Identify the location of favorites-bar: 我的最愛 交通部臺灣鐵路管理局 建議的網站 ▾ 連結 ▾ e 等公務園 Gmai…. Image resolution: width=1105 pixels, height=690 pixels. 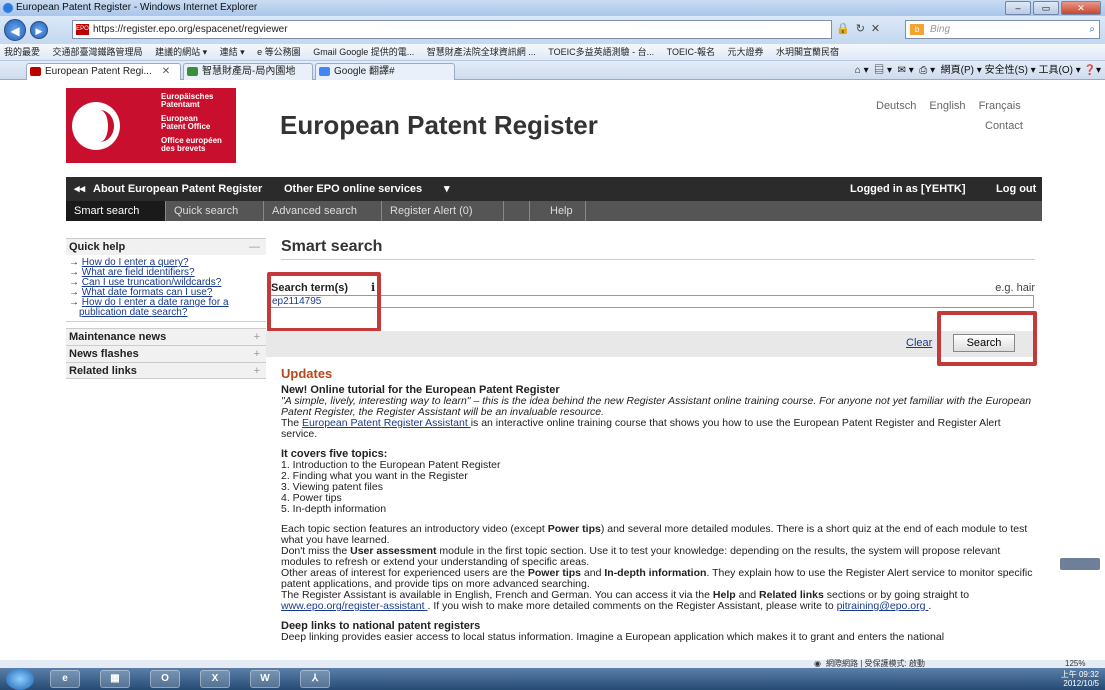
(552, 52).